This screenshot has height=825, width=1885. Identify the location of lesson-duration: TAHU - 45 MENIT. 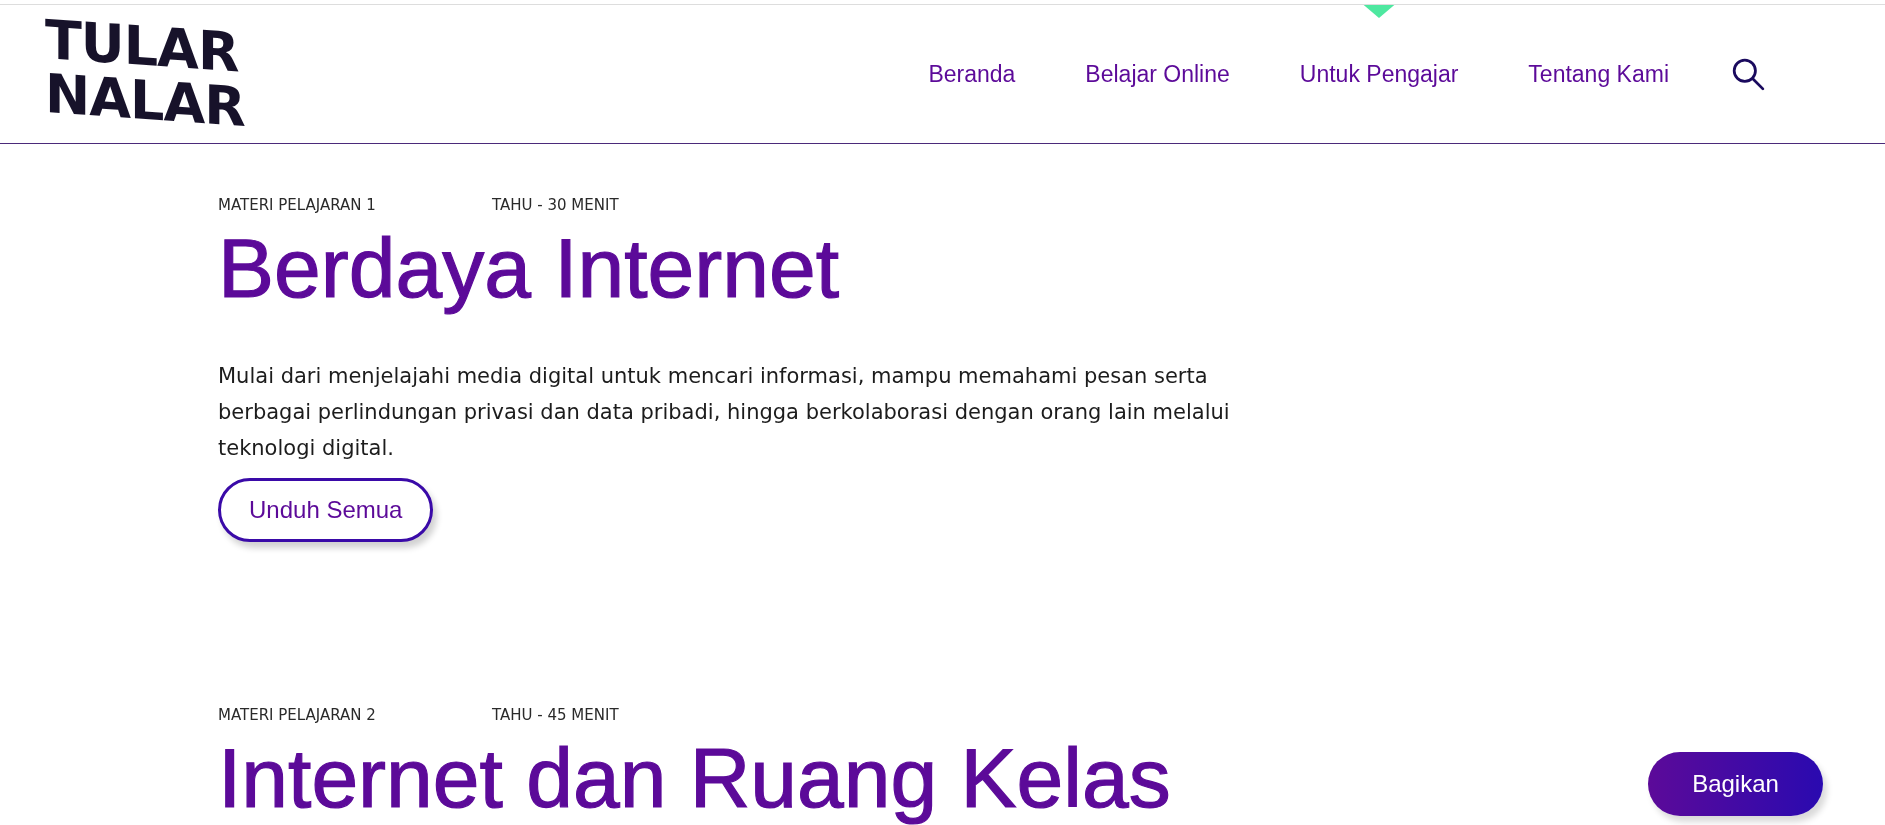
(555, 715).